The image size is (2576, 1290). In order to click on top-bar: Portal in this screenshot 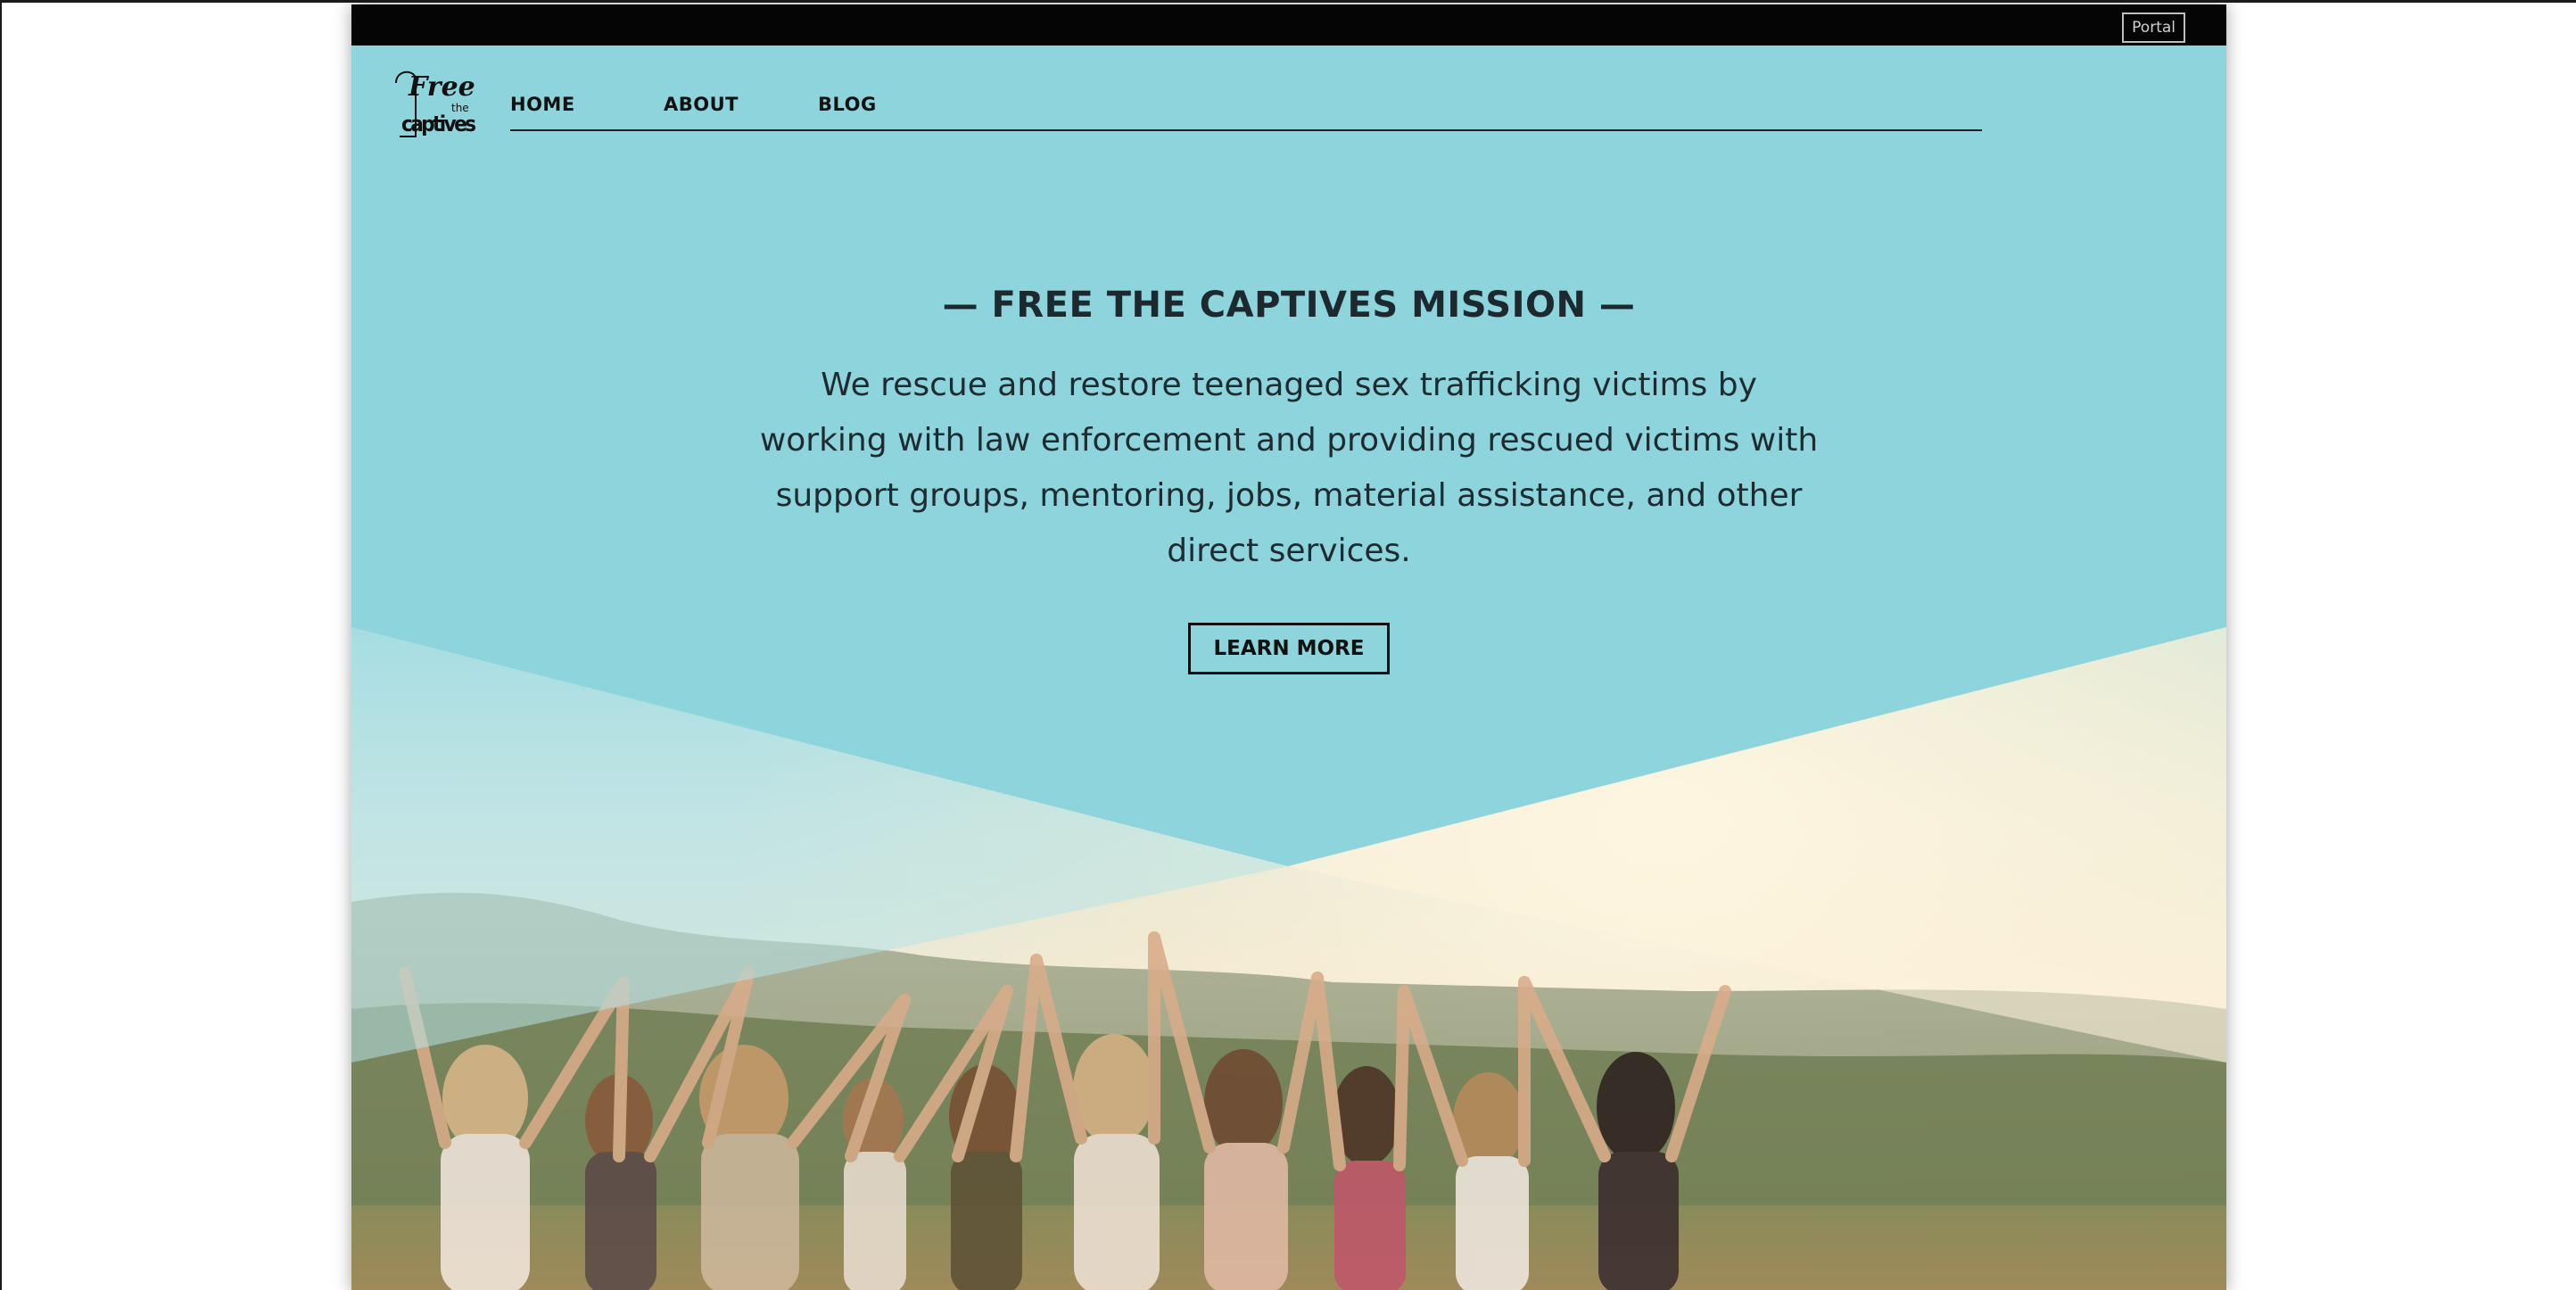, I will do `click(1288, 25)`.